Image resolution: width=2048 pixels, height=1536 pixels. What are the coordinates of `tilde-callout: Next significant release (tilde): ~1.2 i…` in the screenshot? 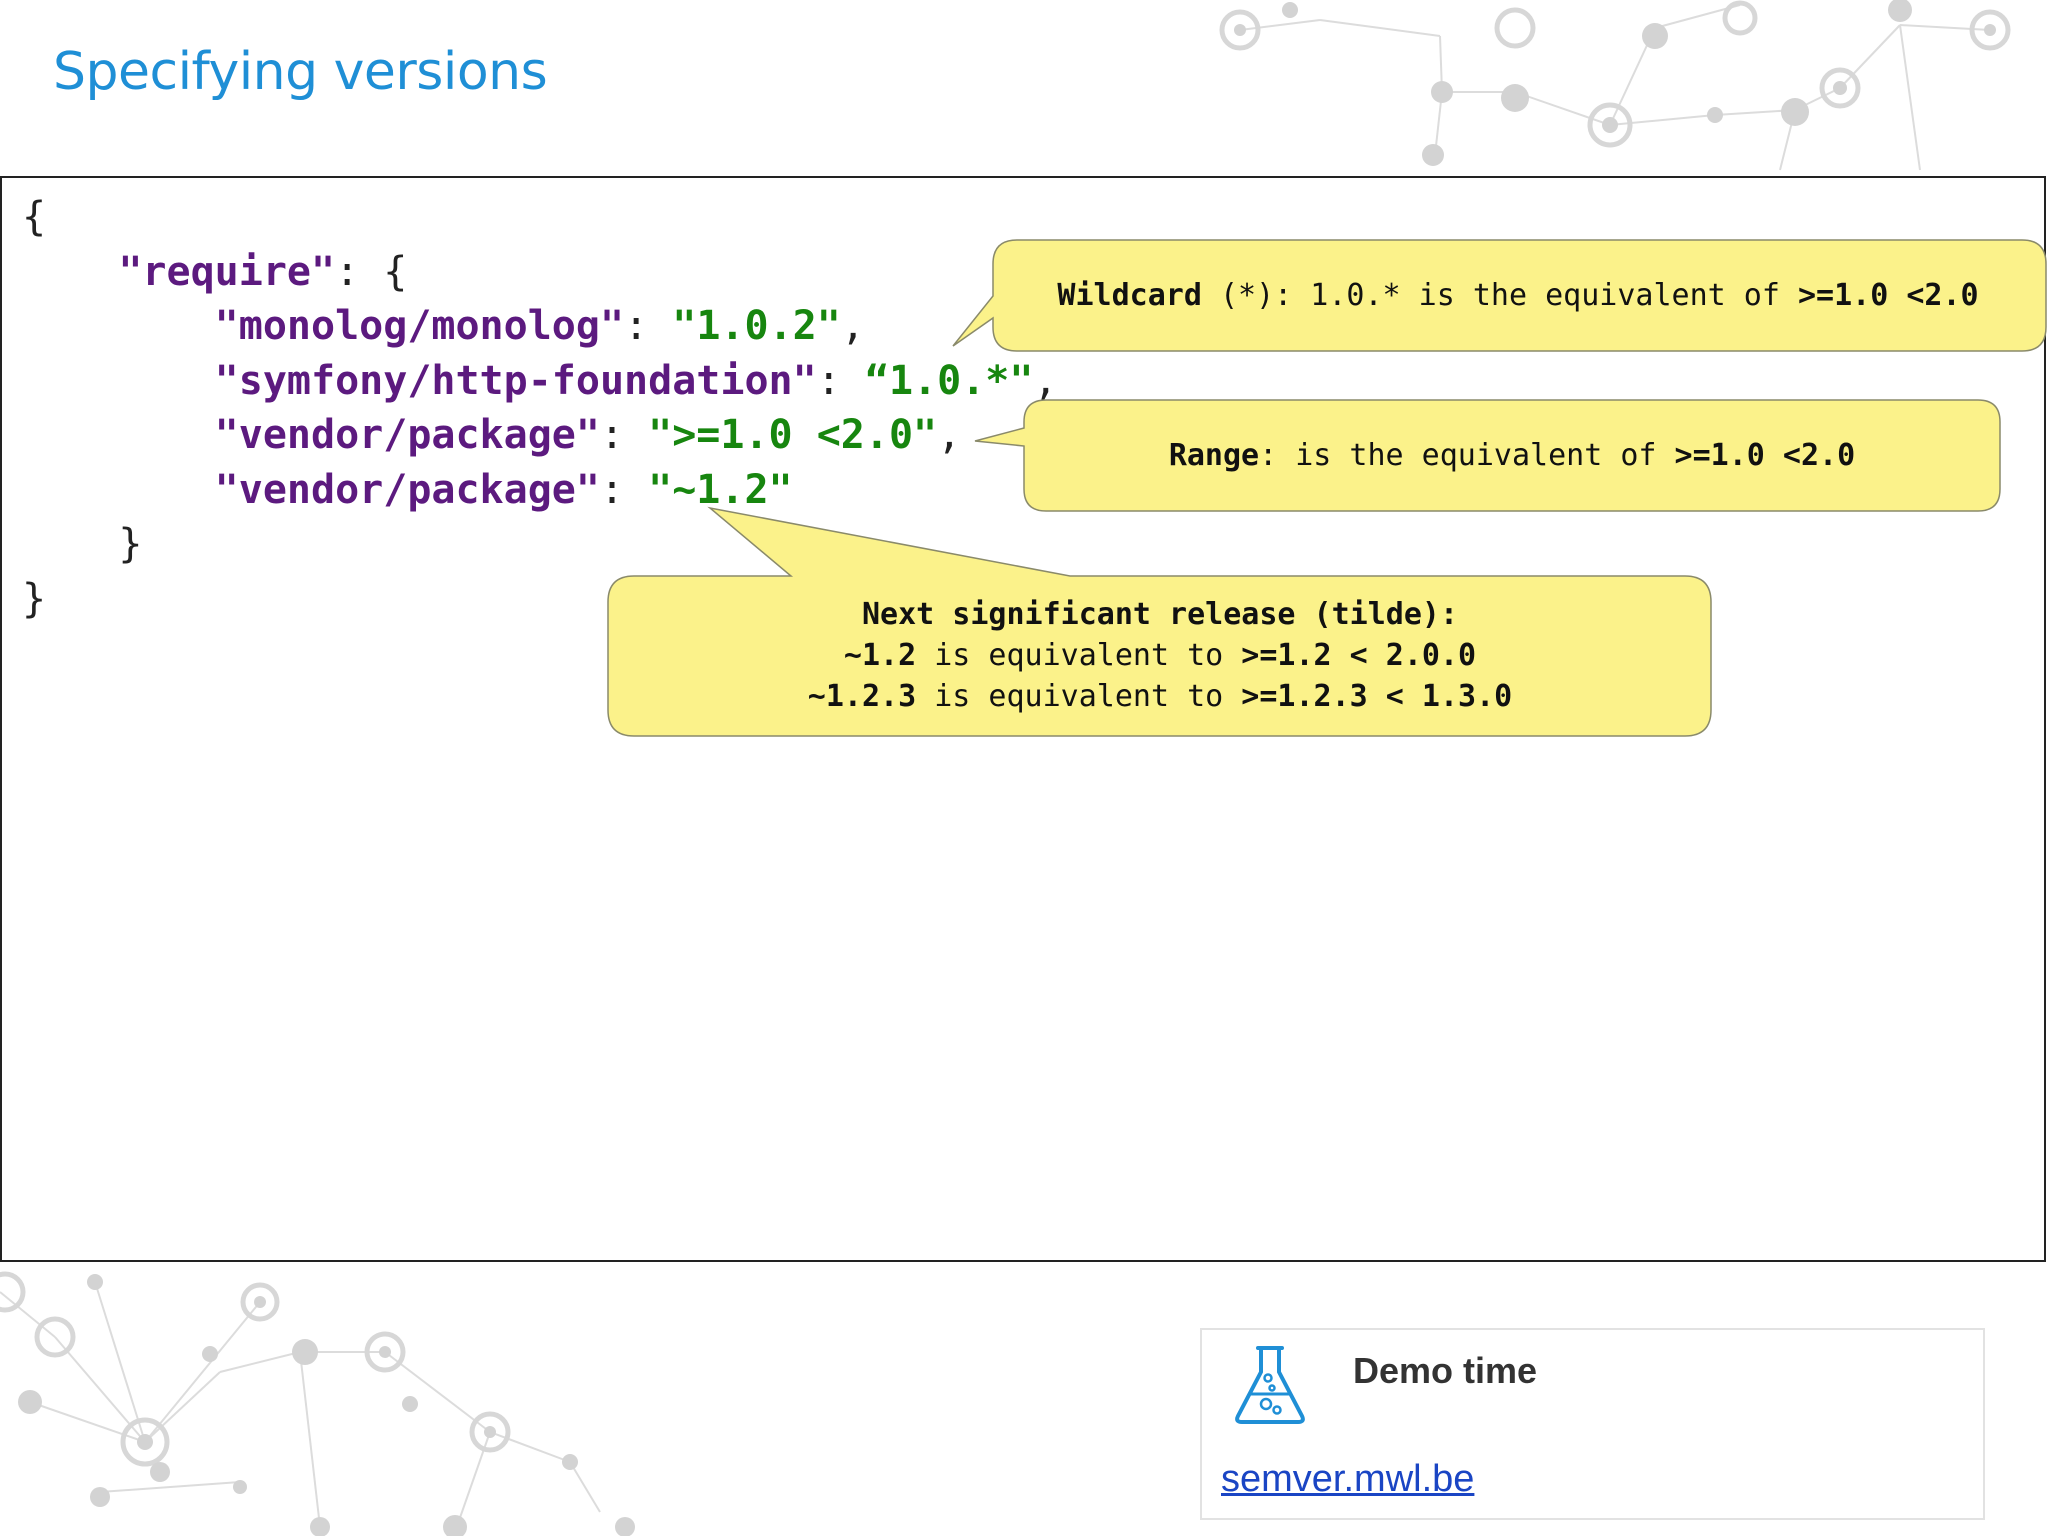 It's located at (1160, 655).